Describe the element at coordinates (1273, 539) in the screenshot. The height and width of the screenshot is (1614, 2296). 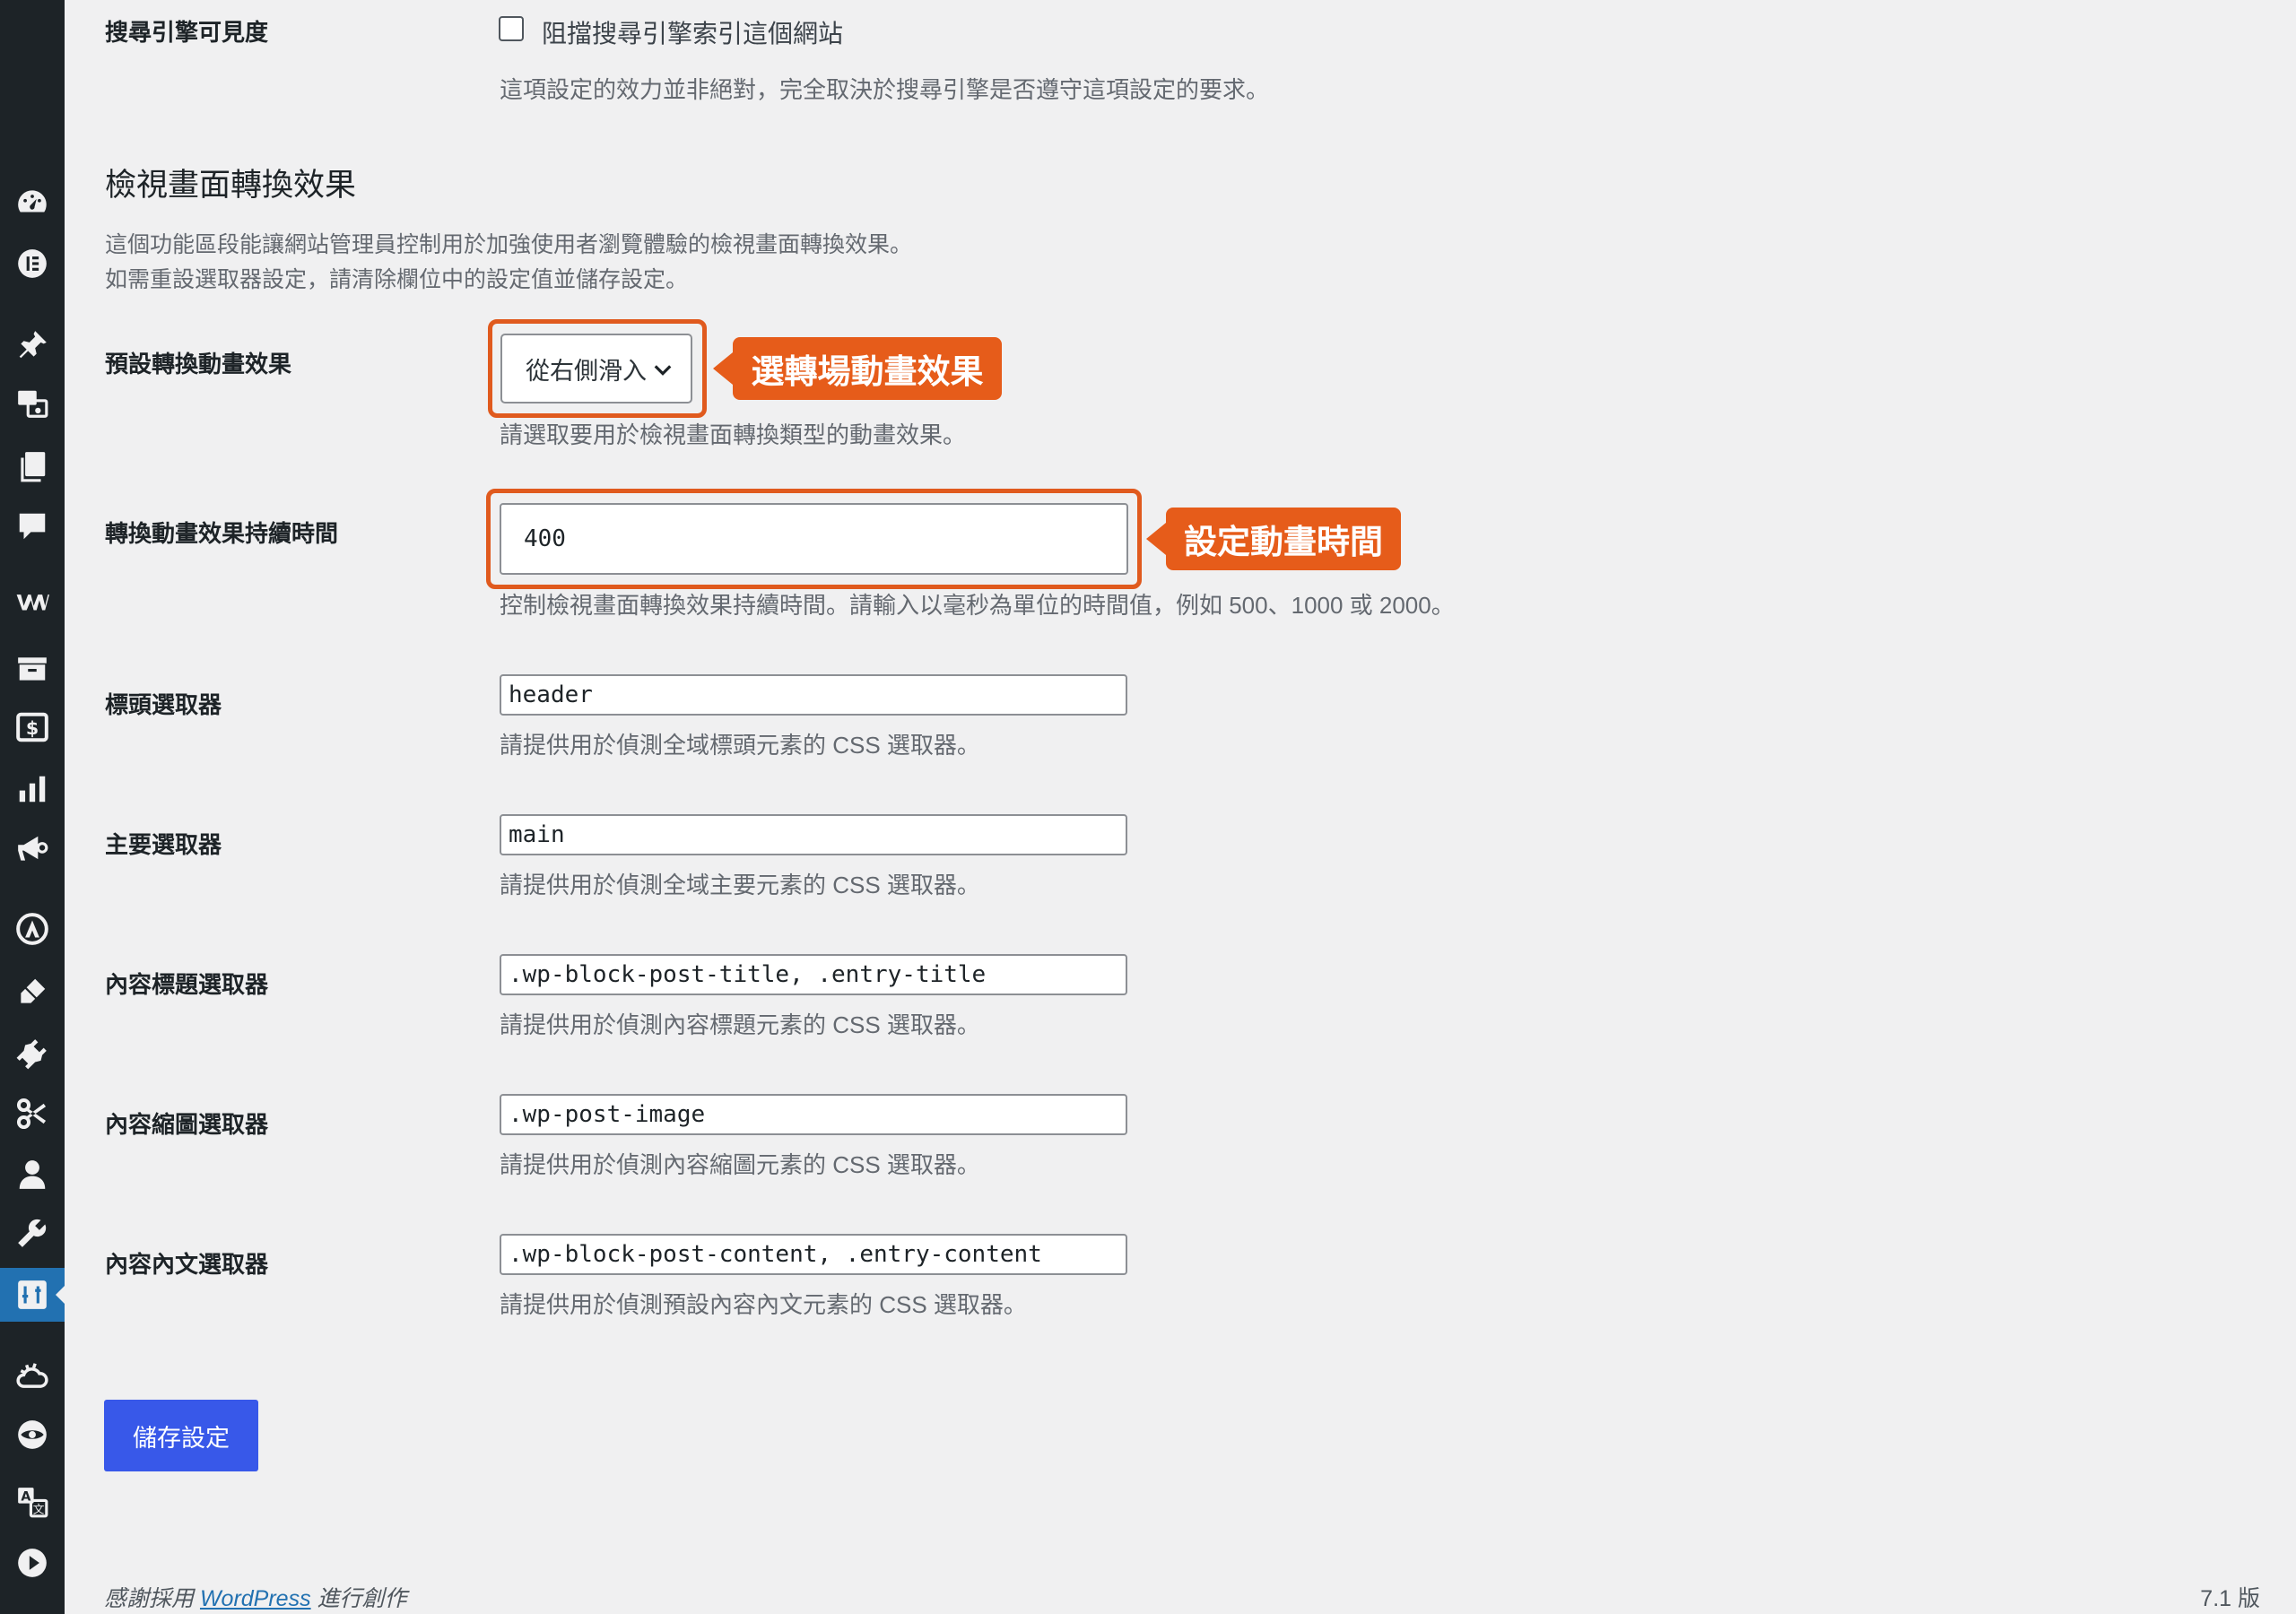
I see `duration-callout: 設定動畫時間` at that location.